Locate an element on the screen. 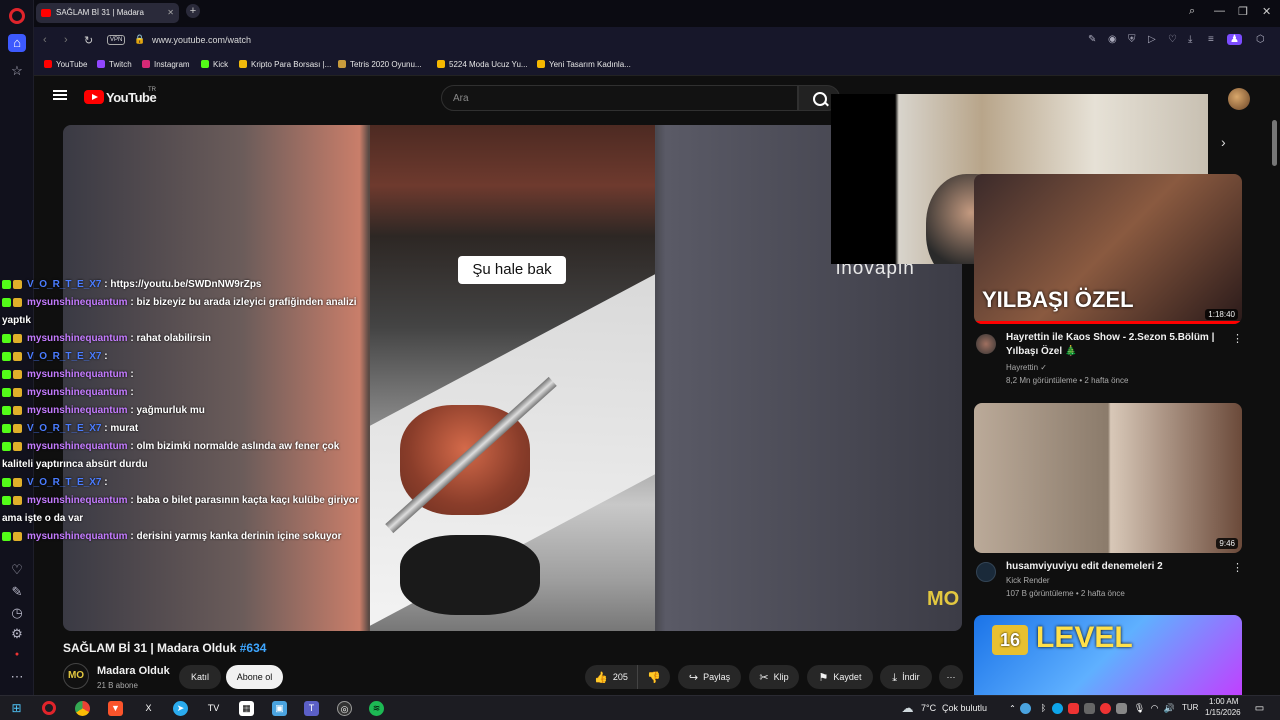 This screenshot has height=720, width=1280. reco-thumb-2: 9:46 is located at coordinates (1108, 478).